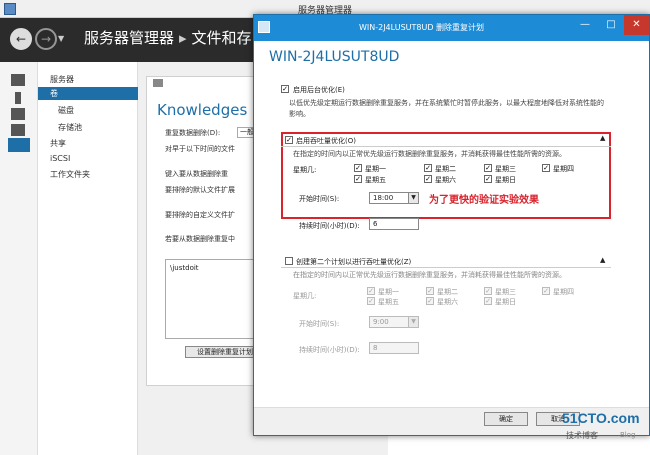  I want to click on icon-sidebar, so click(19, 258).